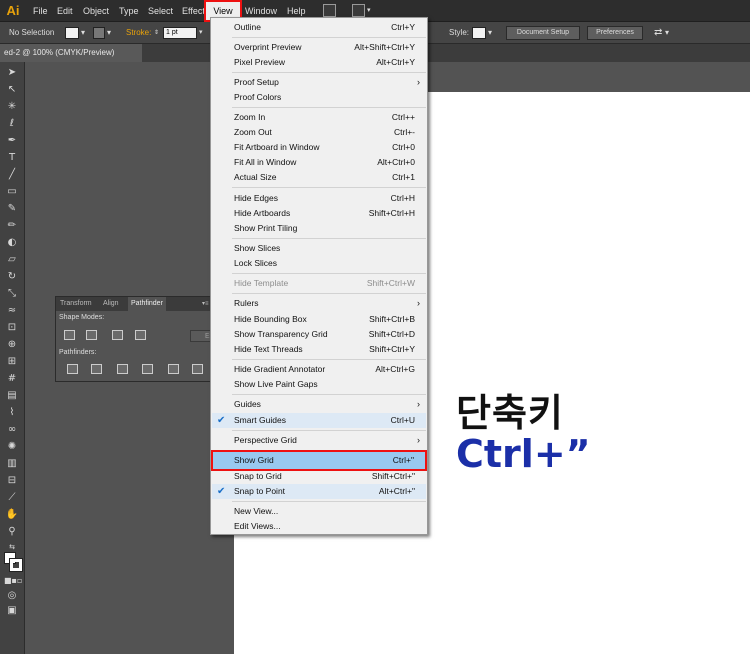 The height and width of the screenshot is (654, 750). What do you see at coordinates (543, 33) in the screenshot?
I see `document-setup-button: Document Setup` at bounding box center [543, 33].